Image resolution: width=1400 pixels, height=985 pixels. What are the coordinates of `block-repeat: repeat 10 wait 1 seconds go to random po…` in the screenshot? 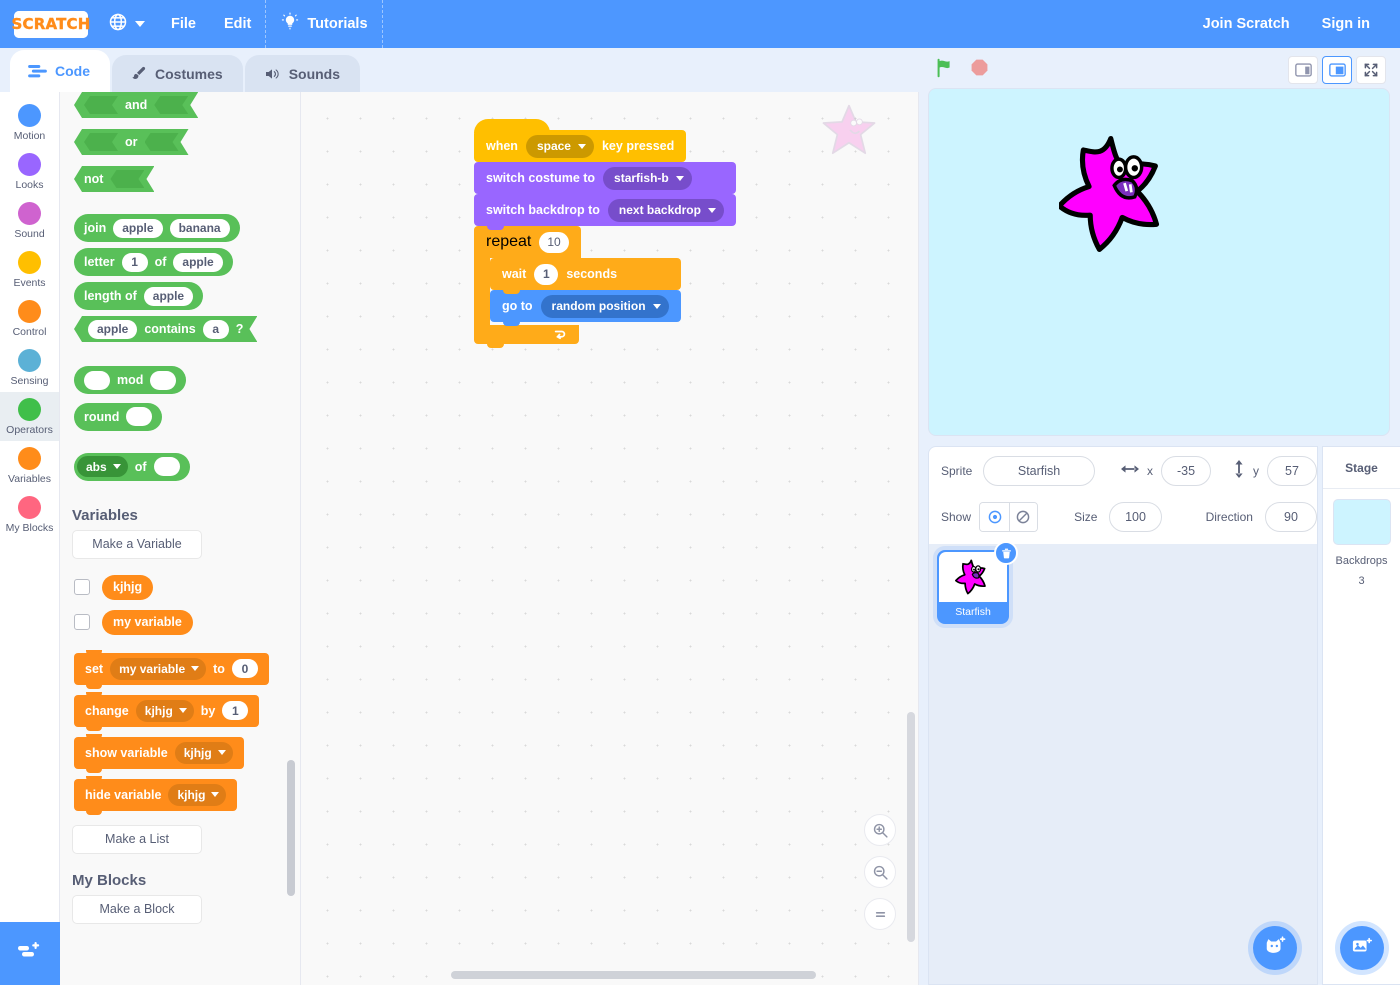 It's located at (577, 287).